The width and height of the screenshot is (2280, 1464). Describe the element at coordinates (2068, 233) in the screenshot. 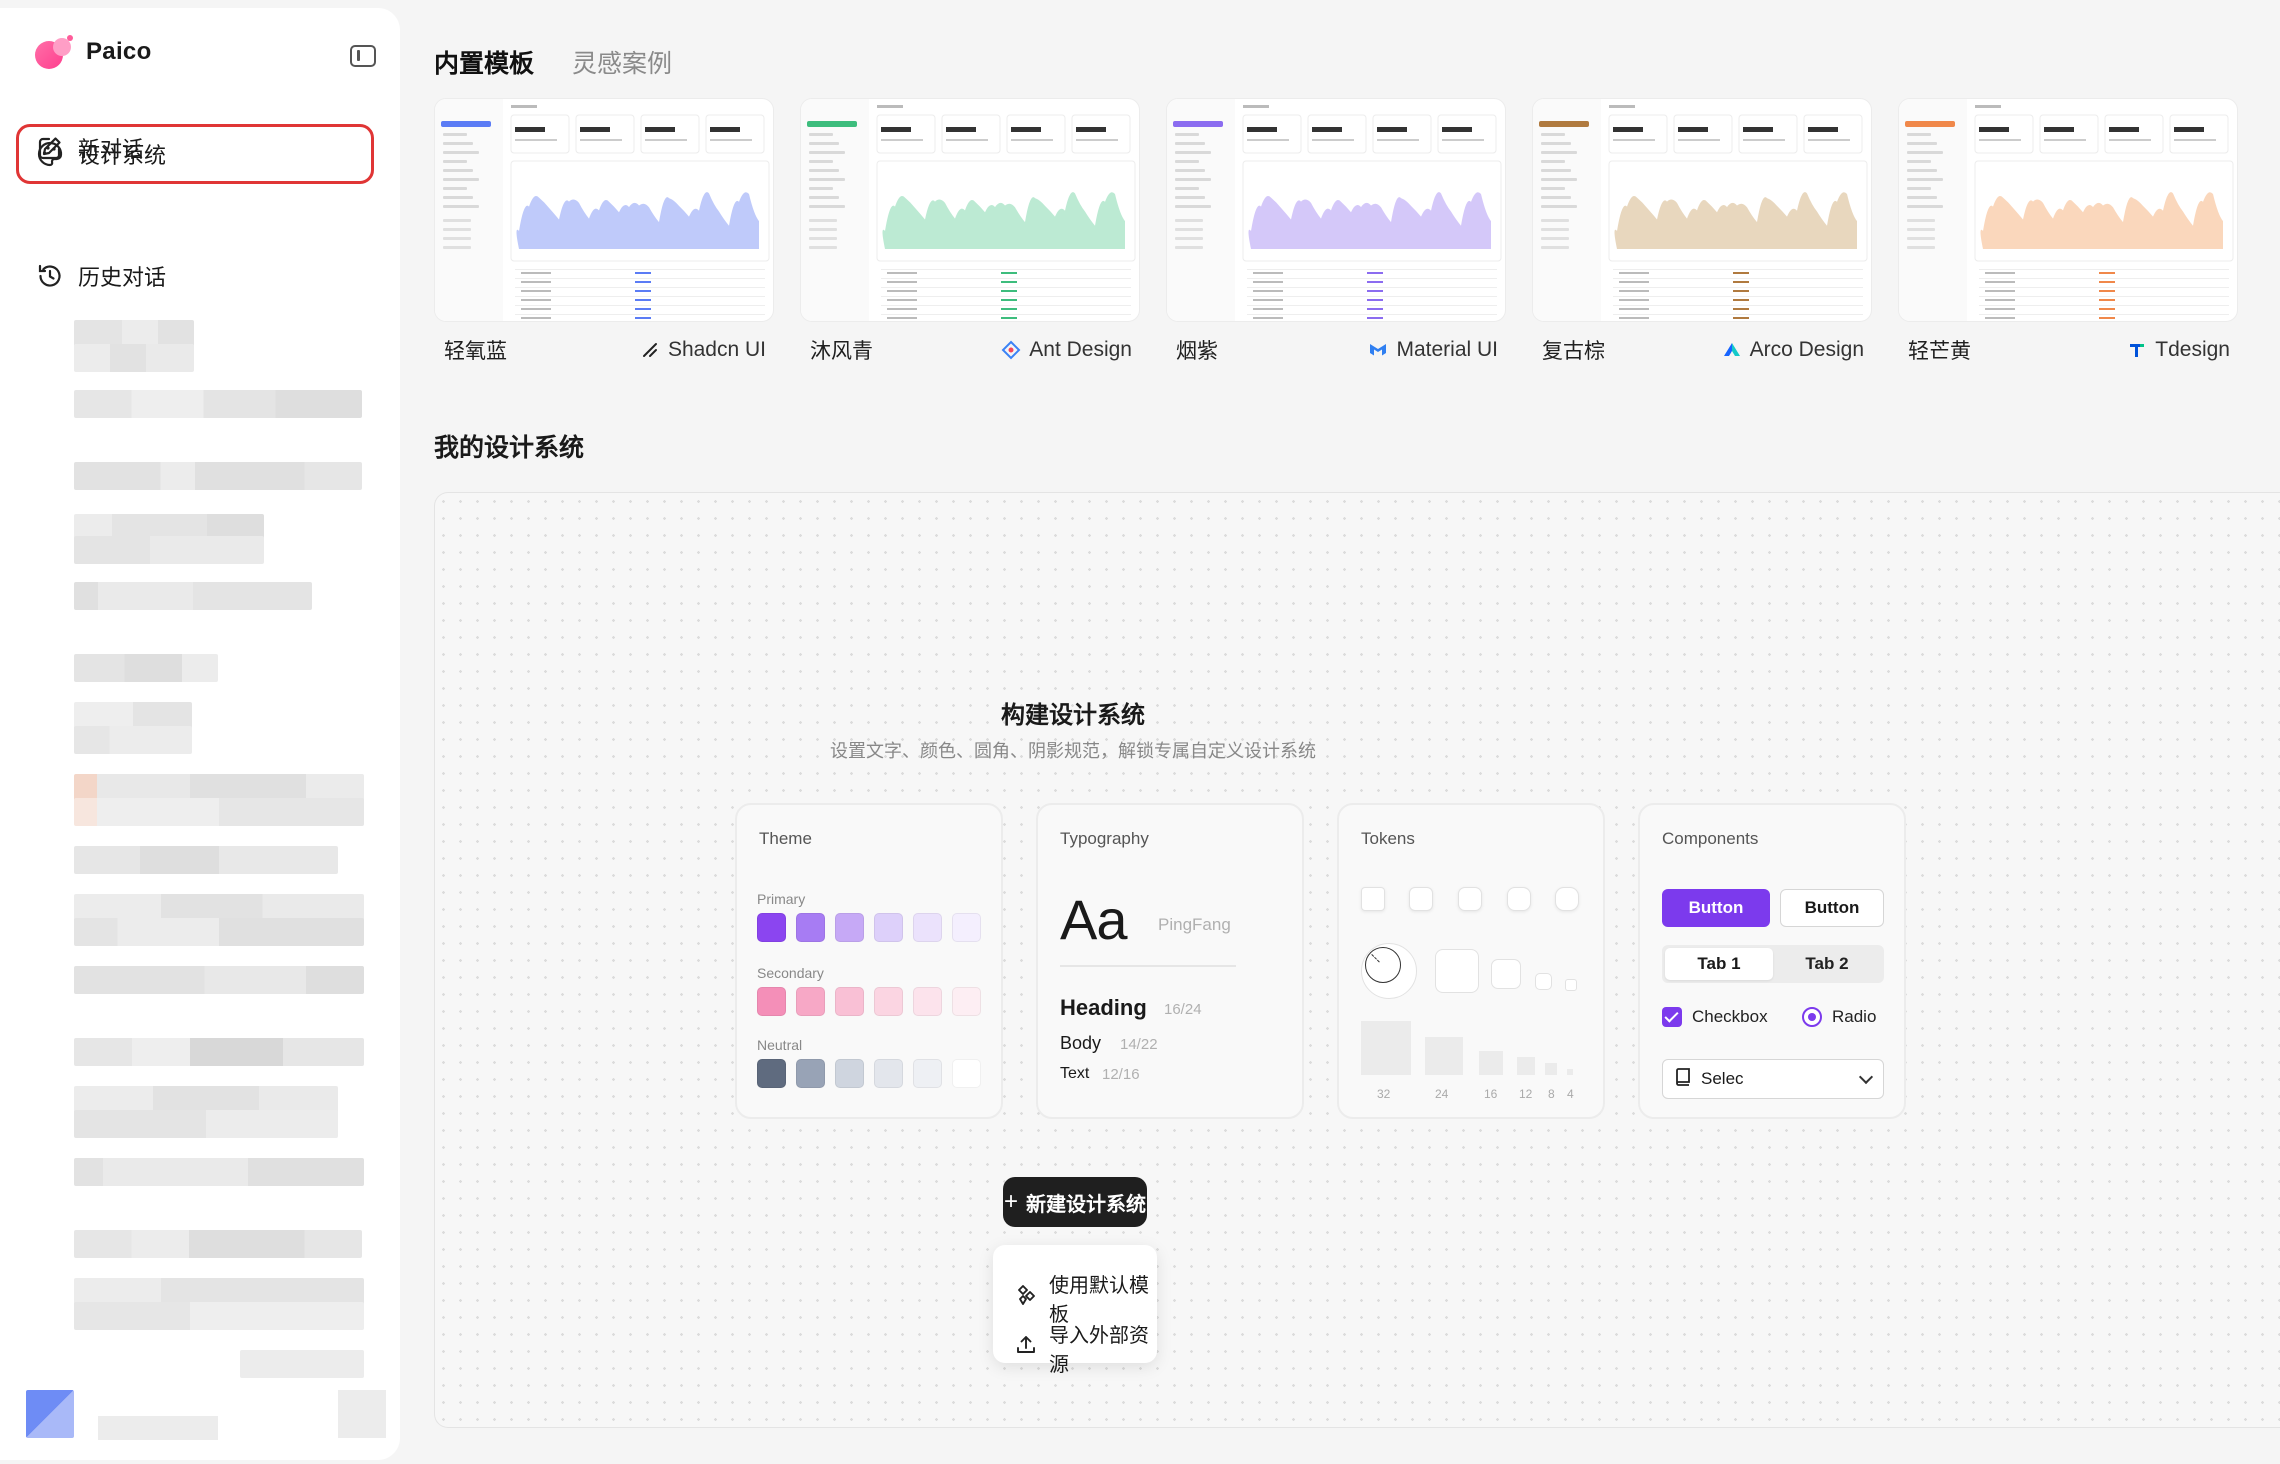

I see `template-card: 轻芒黄 Tdesign` at that location.